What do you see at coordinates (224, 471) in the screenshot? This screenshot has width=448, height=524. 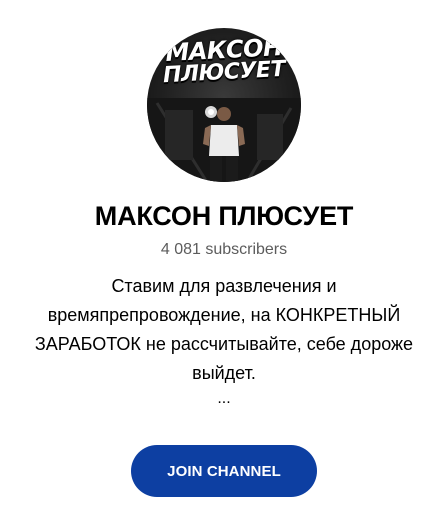 I see `join-channel-button: JOIN CHANNEL` at bounding box center [224, 471].